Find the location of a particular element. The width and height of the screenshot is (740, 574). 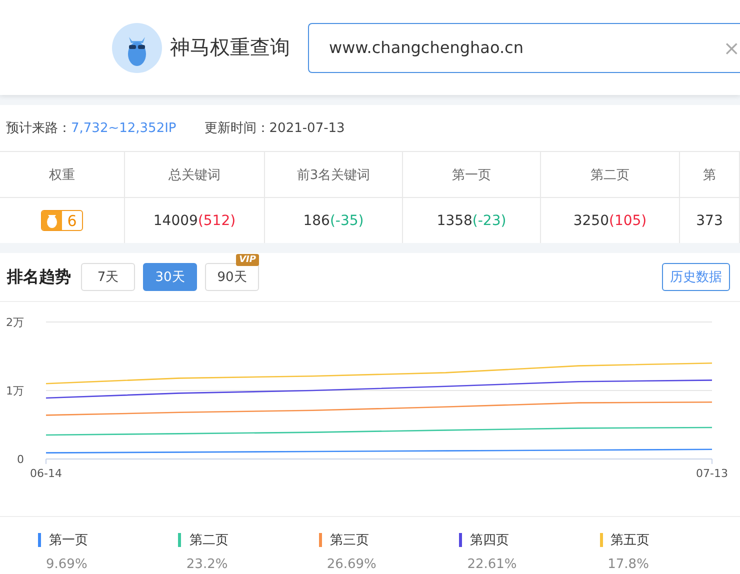

mascot-icon is located at coordinates (52, 220).